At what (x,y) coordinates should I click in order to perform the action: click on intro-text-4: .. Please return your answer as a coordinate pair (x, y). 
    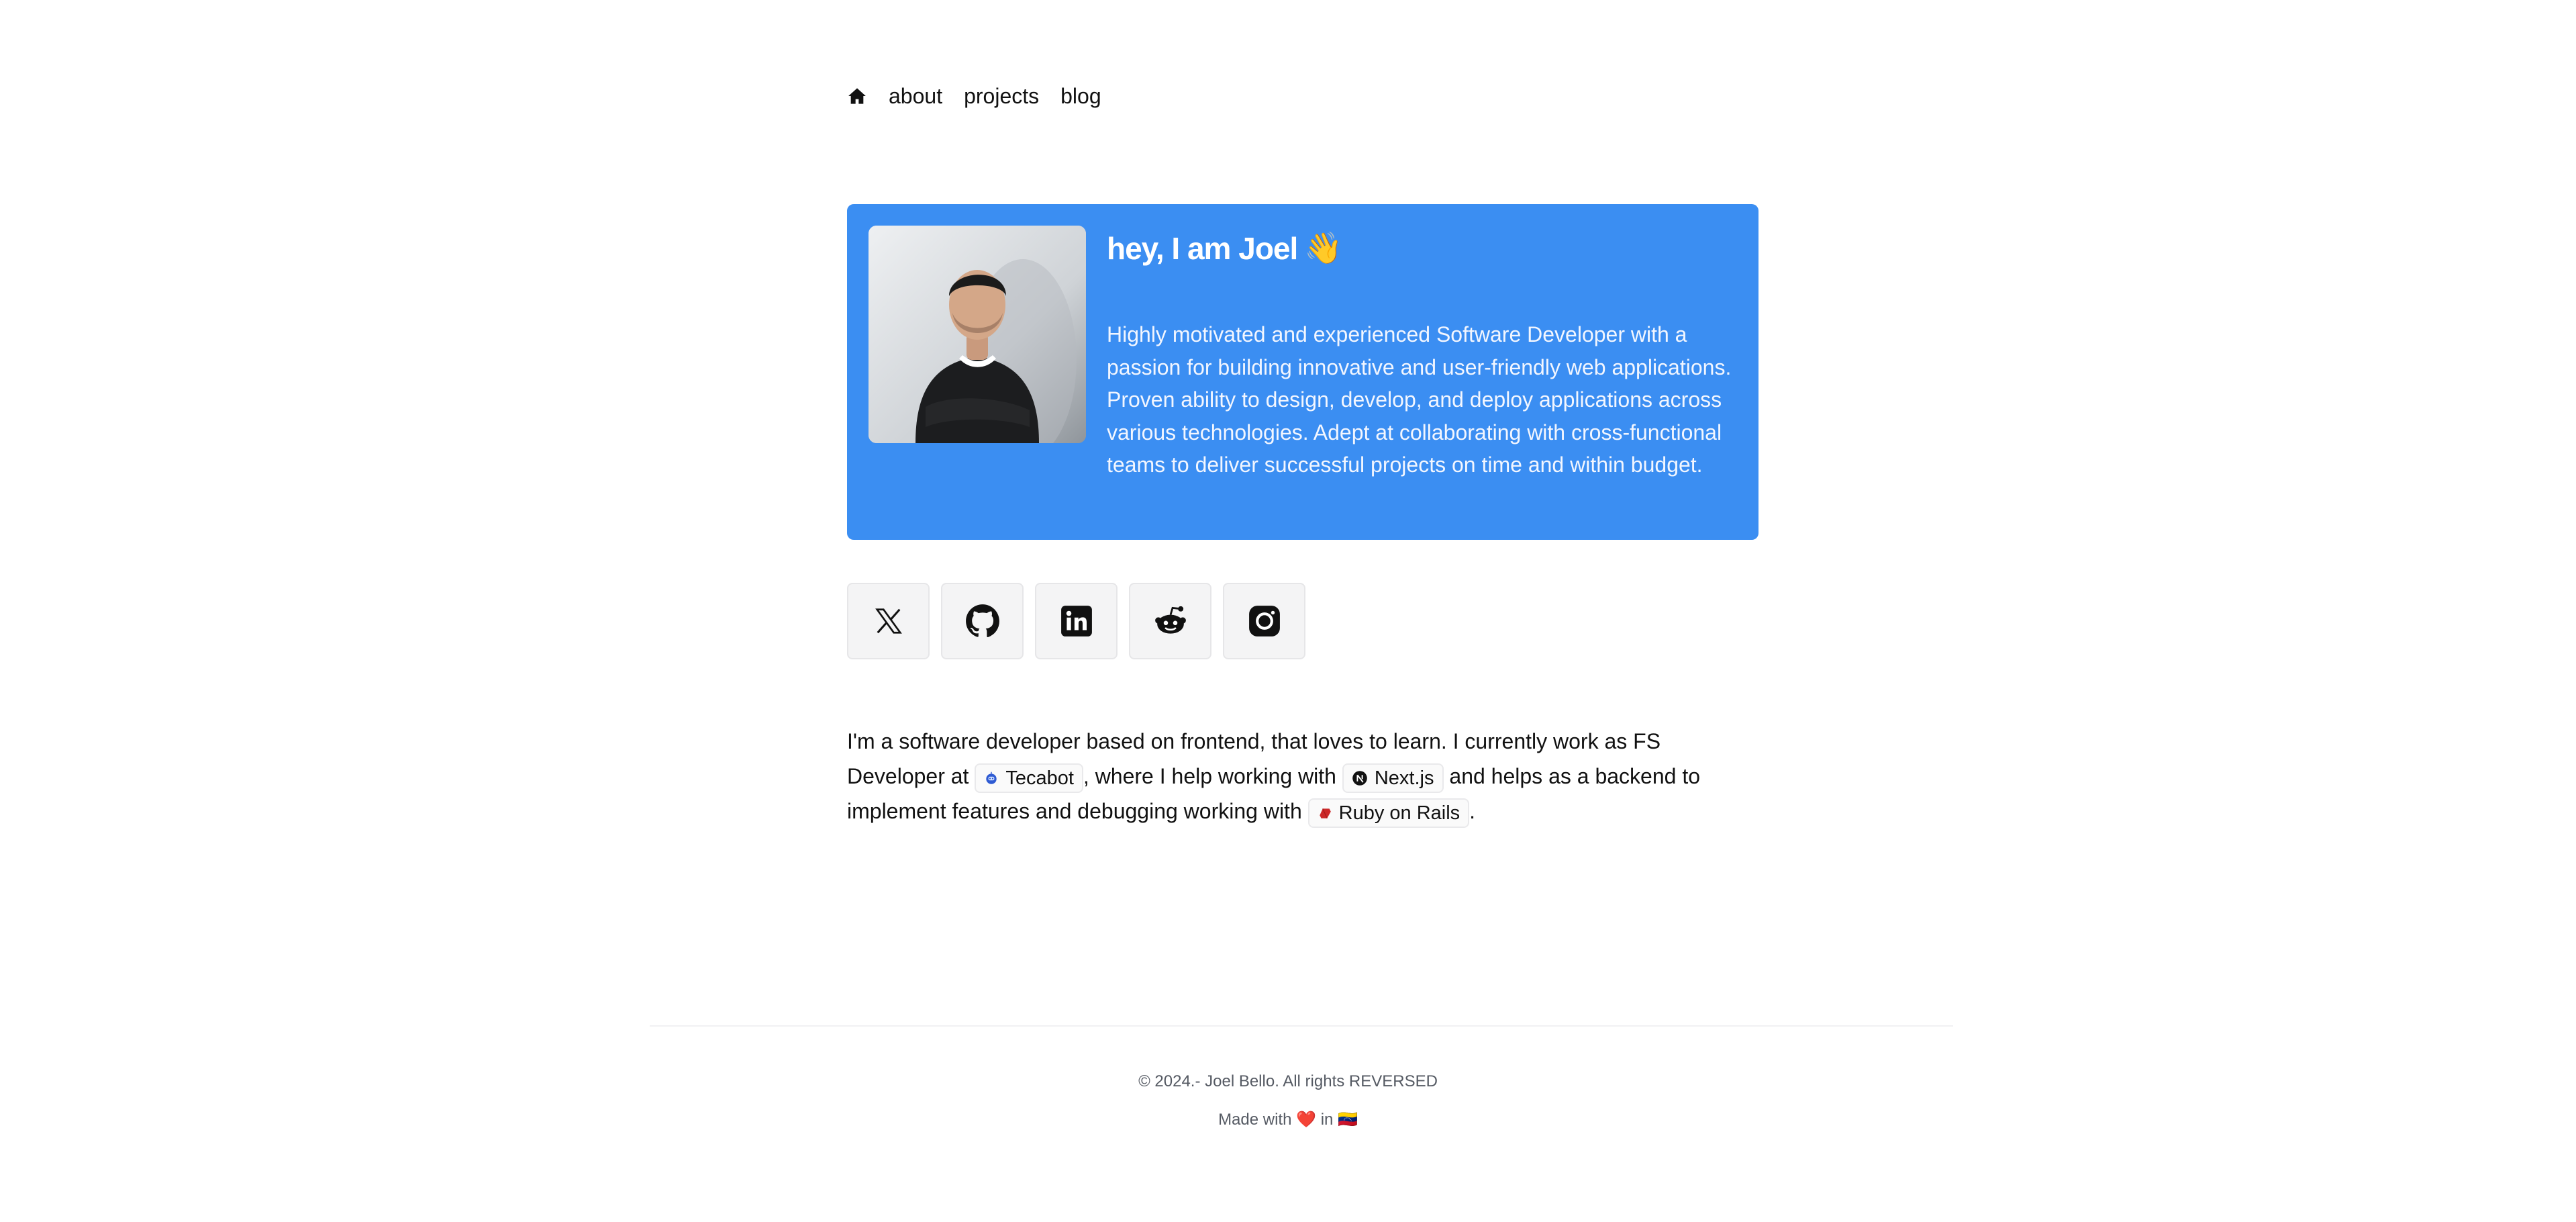
    Looking at the image, I should click on (1472, 811).